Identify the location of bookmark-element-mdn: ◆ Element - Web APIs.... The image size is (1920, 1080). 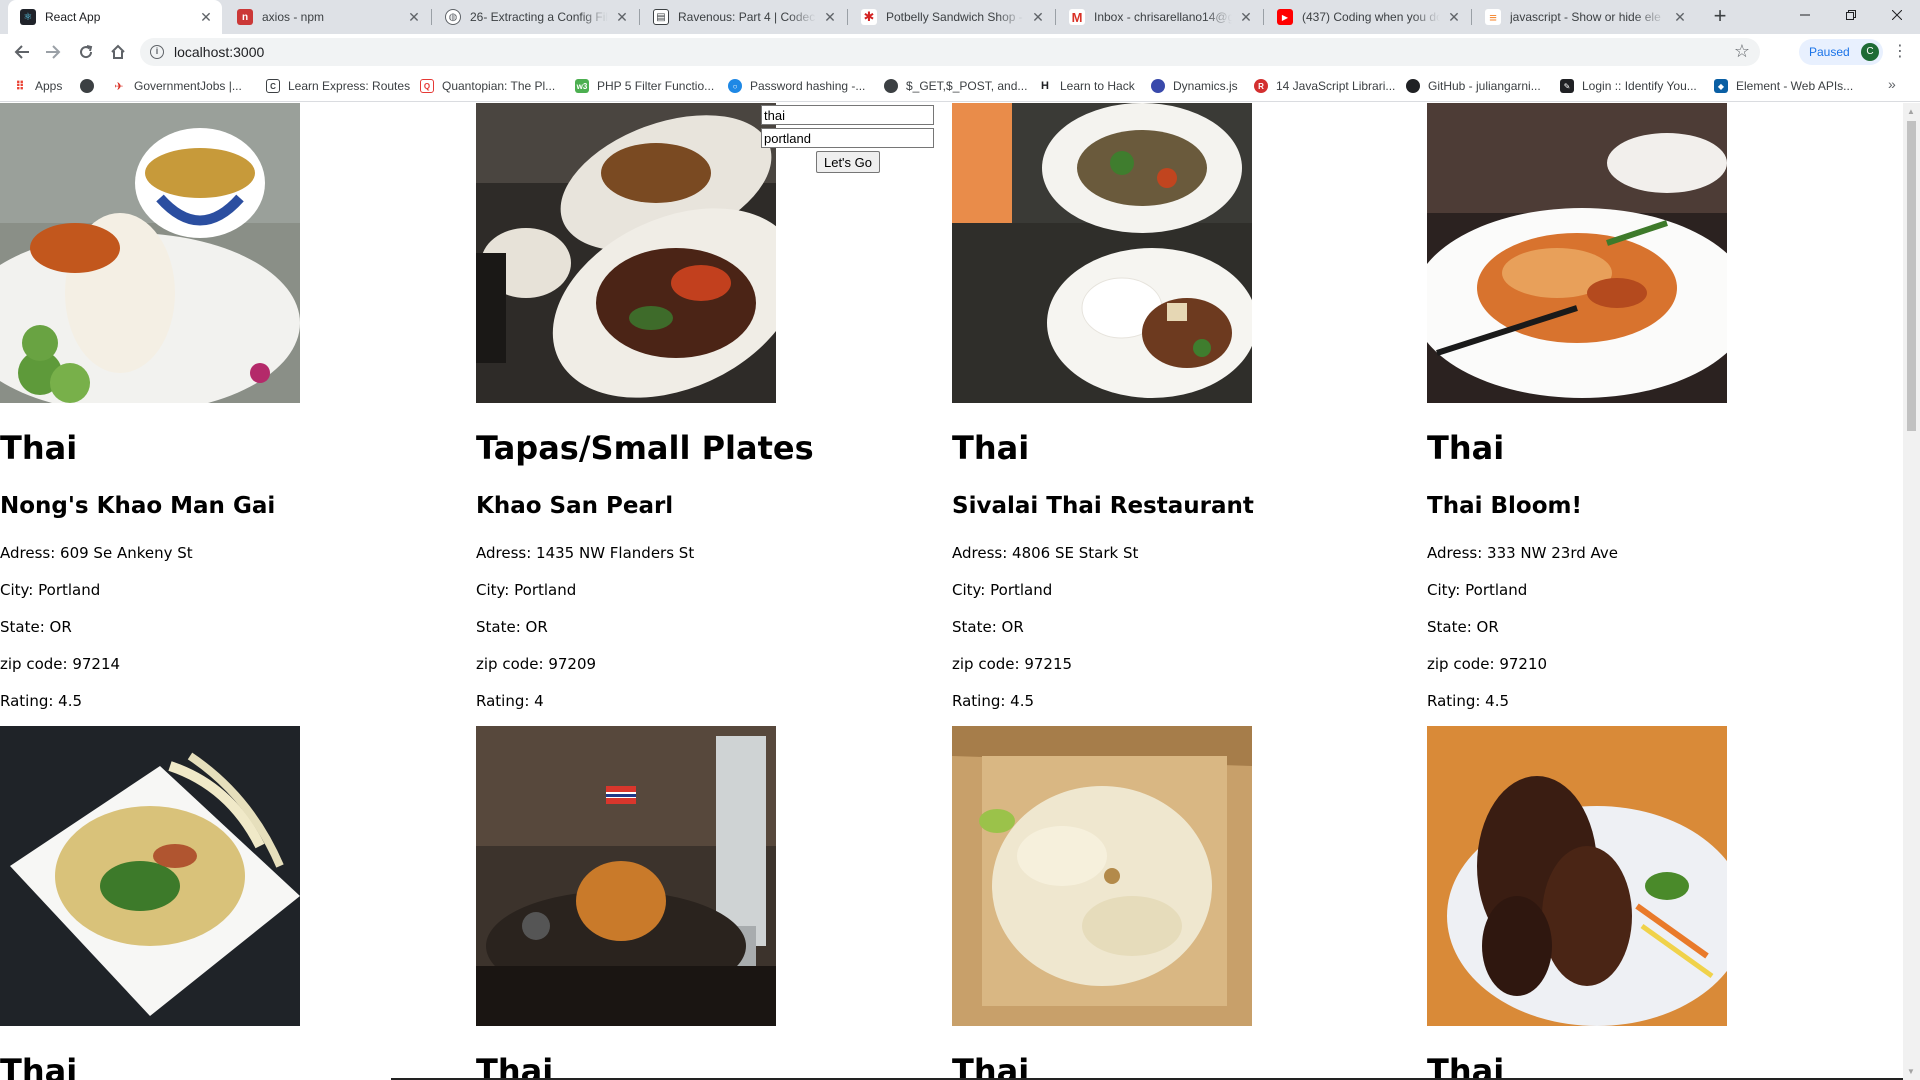
(1783, 86).